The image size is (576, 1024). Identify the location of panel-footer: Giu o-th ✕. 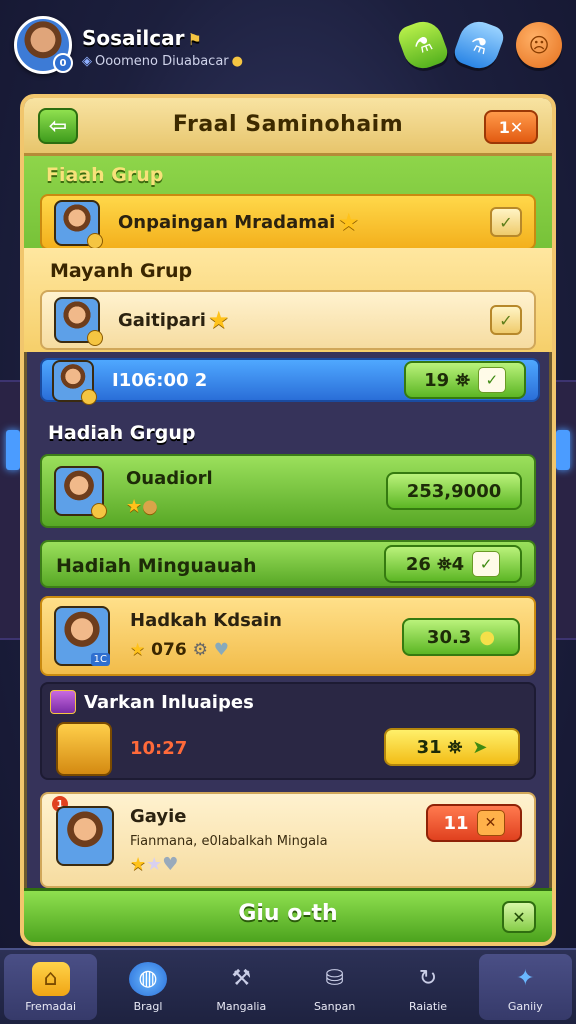
(288, 915).